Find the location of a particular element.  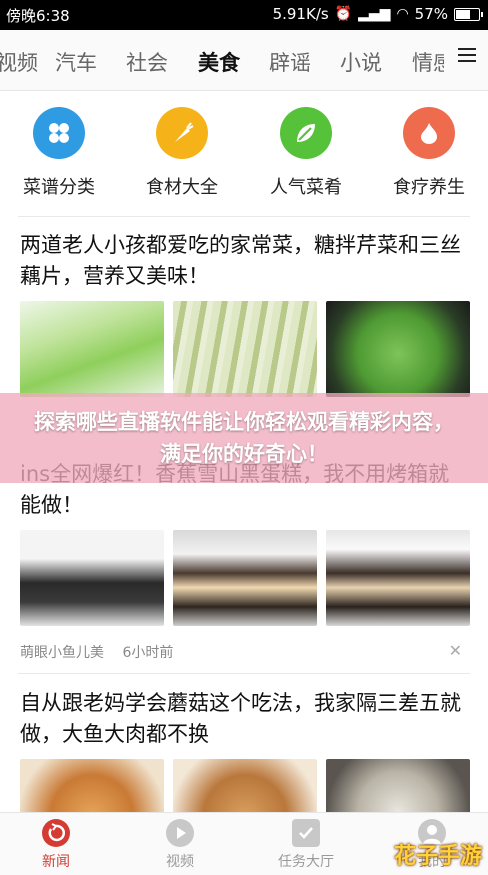

category-popular: 人气菜肴 is located at coordinates (306, 153).